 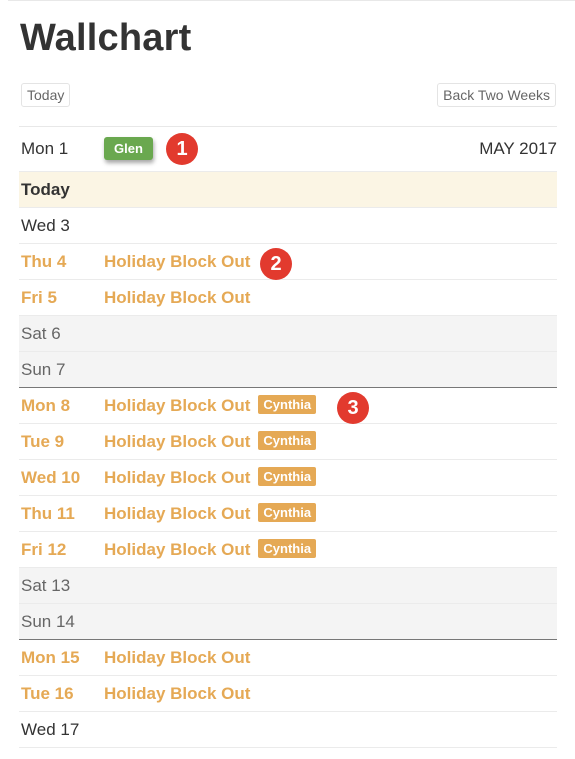 What do you see at coordinates (288, 190) in the screenshot?
I see `calendar-row: Today` at bounding box center [288, 190].